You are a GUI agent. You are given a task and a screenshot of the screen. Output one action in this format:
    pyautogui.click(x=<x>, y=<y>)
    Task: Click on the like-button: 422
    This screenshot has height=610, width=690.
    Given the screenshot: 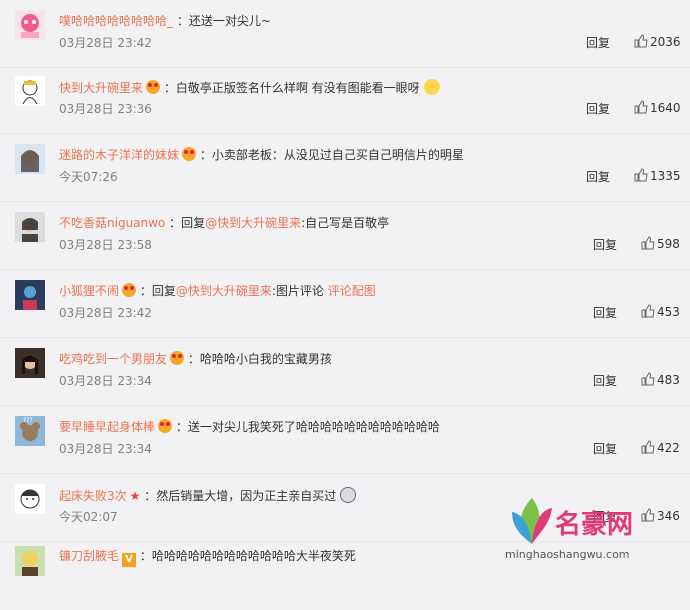 What is the action you would take?
    pyautogui.click(x=660, y=447)
    